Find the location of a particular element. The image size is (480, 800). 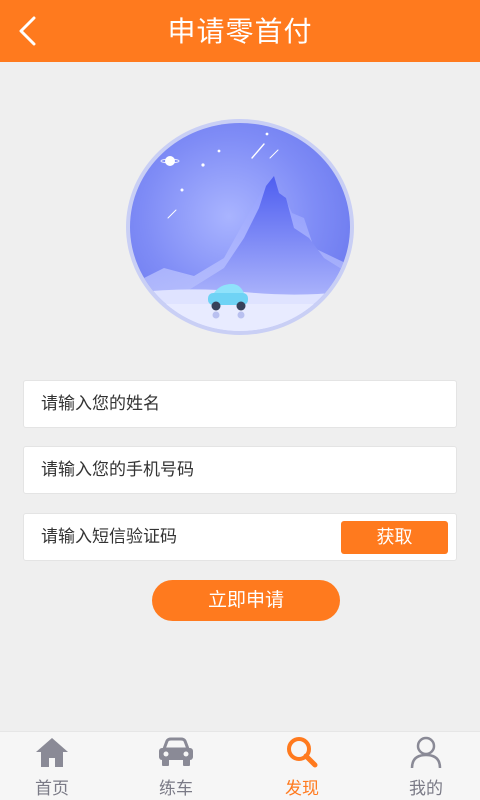

header-bar: 申请零首付 is located at coordinates (240, 31).